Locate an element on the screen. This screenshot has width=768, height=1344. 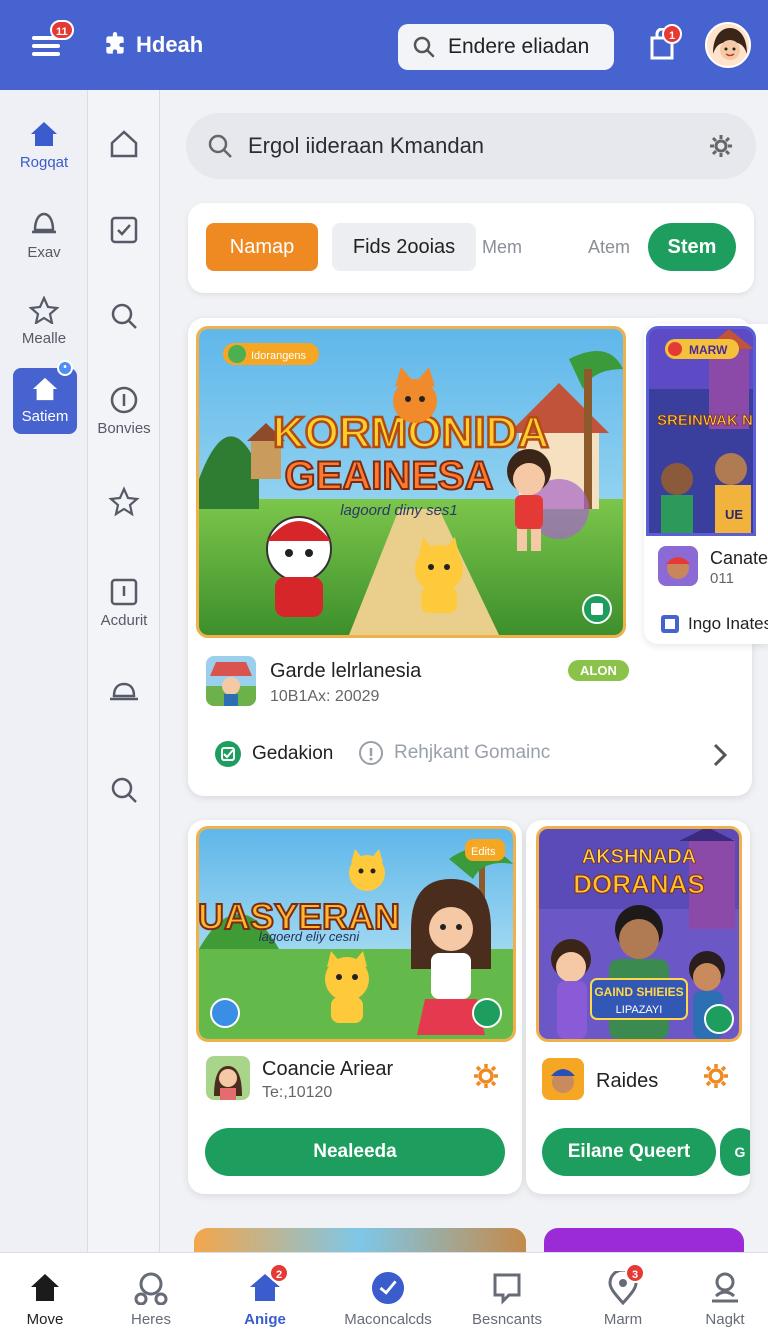
next-card-peek is located at coordinates (360, 1240).